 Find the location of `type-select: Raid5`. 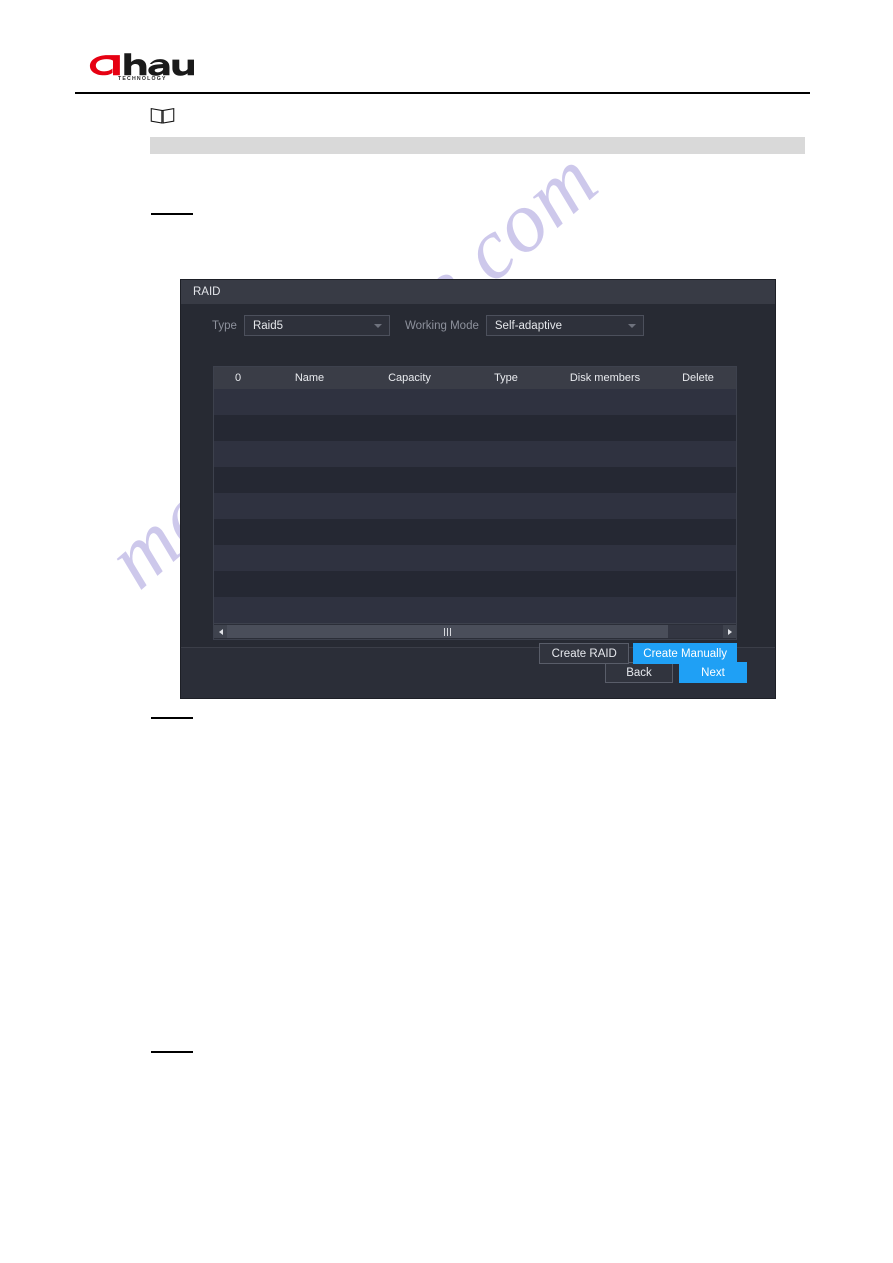

type-select: Raid5 is located at coordinates (316, 325).